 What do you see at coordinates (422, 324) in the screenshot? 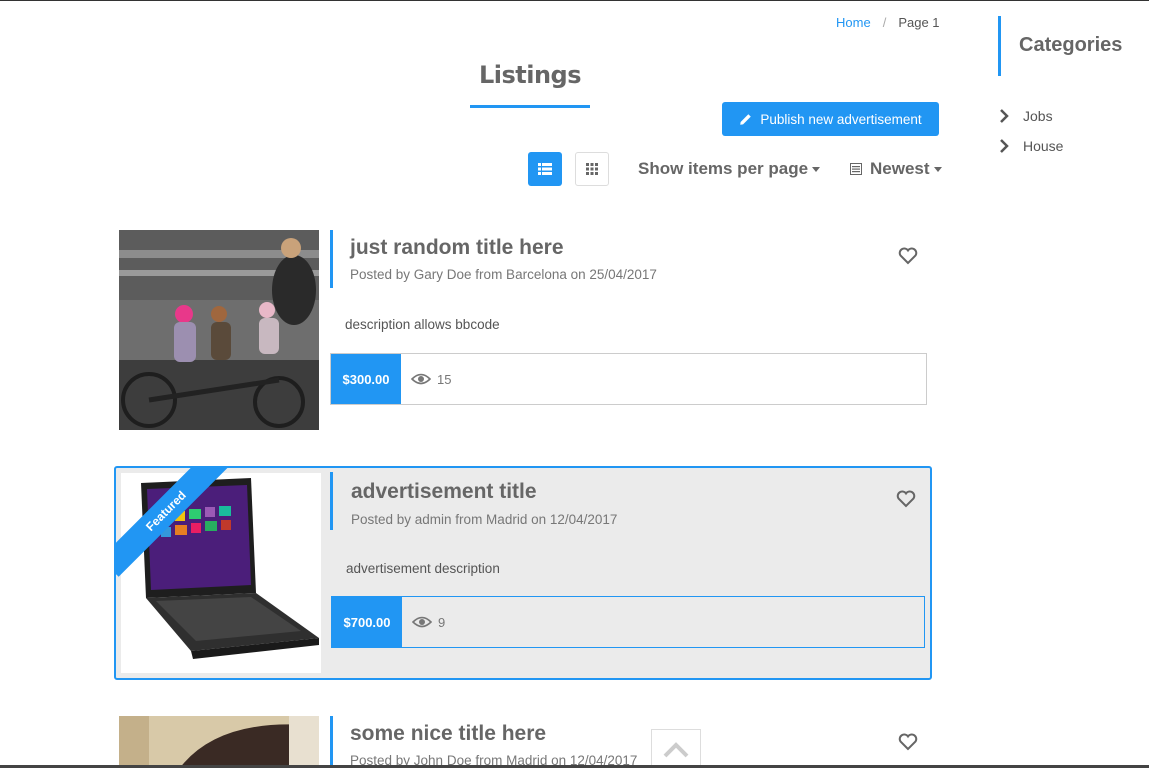
I see `listing-description: description allows bbcode` at bounding box center [422, 324].